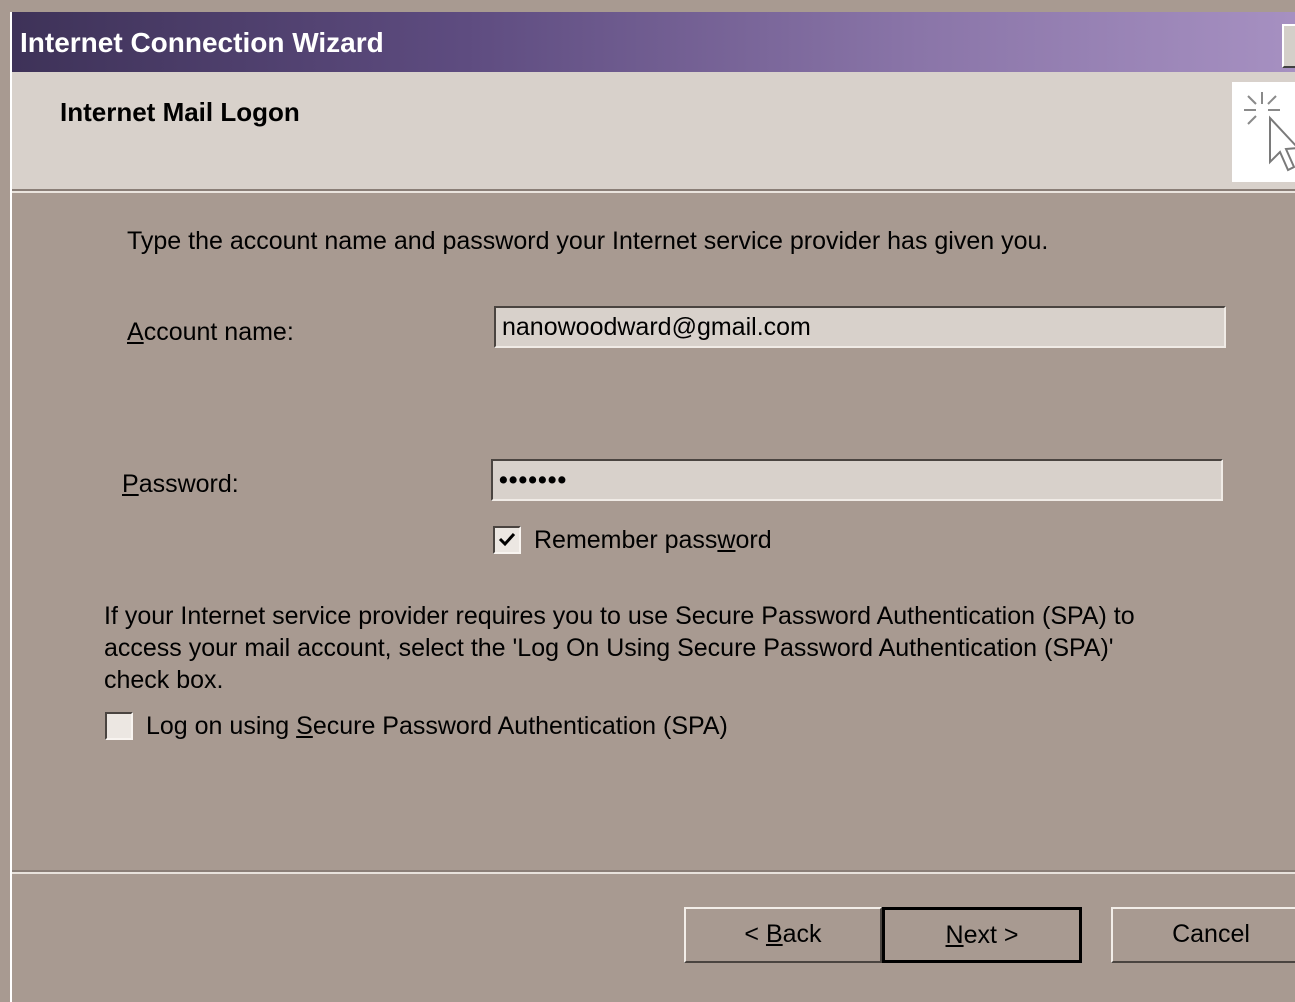  I want to click on password-label: Password:, so click(180, 484).